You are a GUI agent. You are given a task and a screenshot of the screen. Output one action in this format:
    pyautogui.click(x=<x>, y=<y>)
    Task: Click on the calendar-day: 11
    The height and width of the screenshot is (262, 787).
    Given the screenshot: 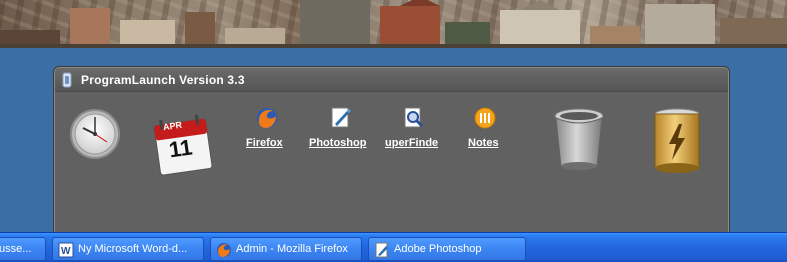 What is the action you would take?
    pyautogui.click(x=180, y=148)
    